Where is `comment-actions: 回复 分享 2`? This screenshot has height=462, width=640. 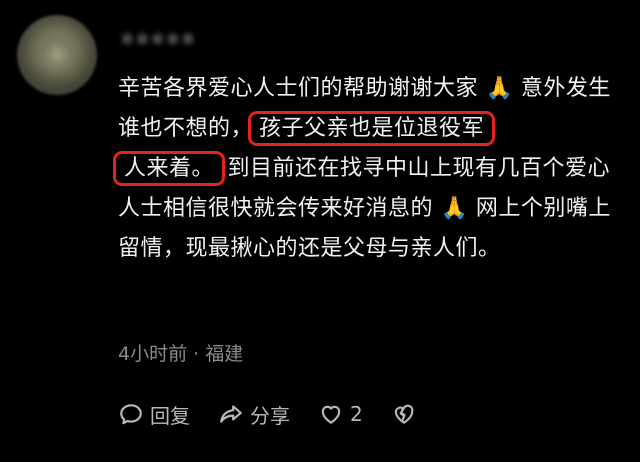
comment-actions: 回复 分享 2 is located at coordinates (270, 414).